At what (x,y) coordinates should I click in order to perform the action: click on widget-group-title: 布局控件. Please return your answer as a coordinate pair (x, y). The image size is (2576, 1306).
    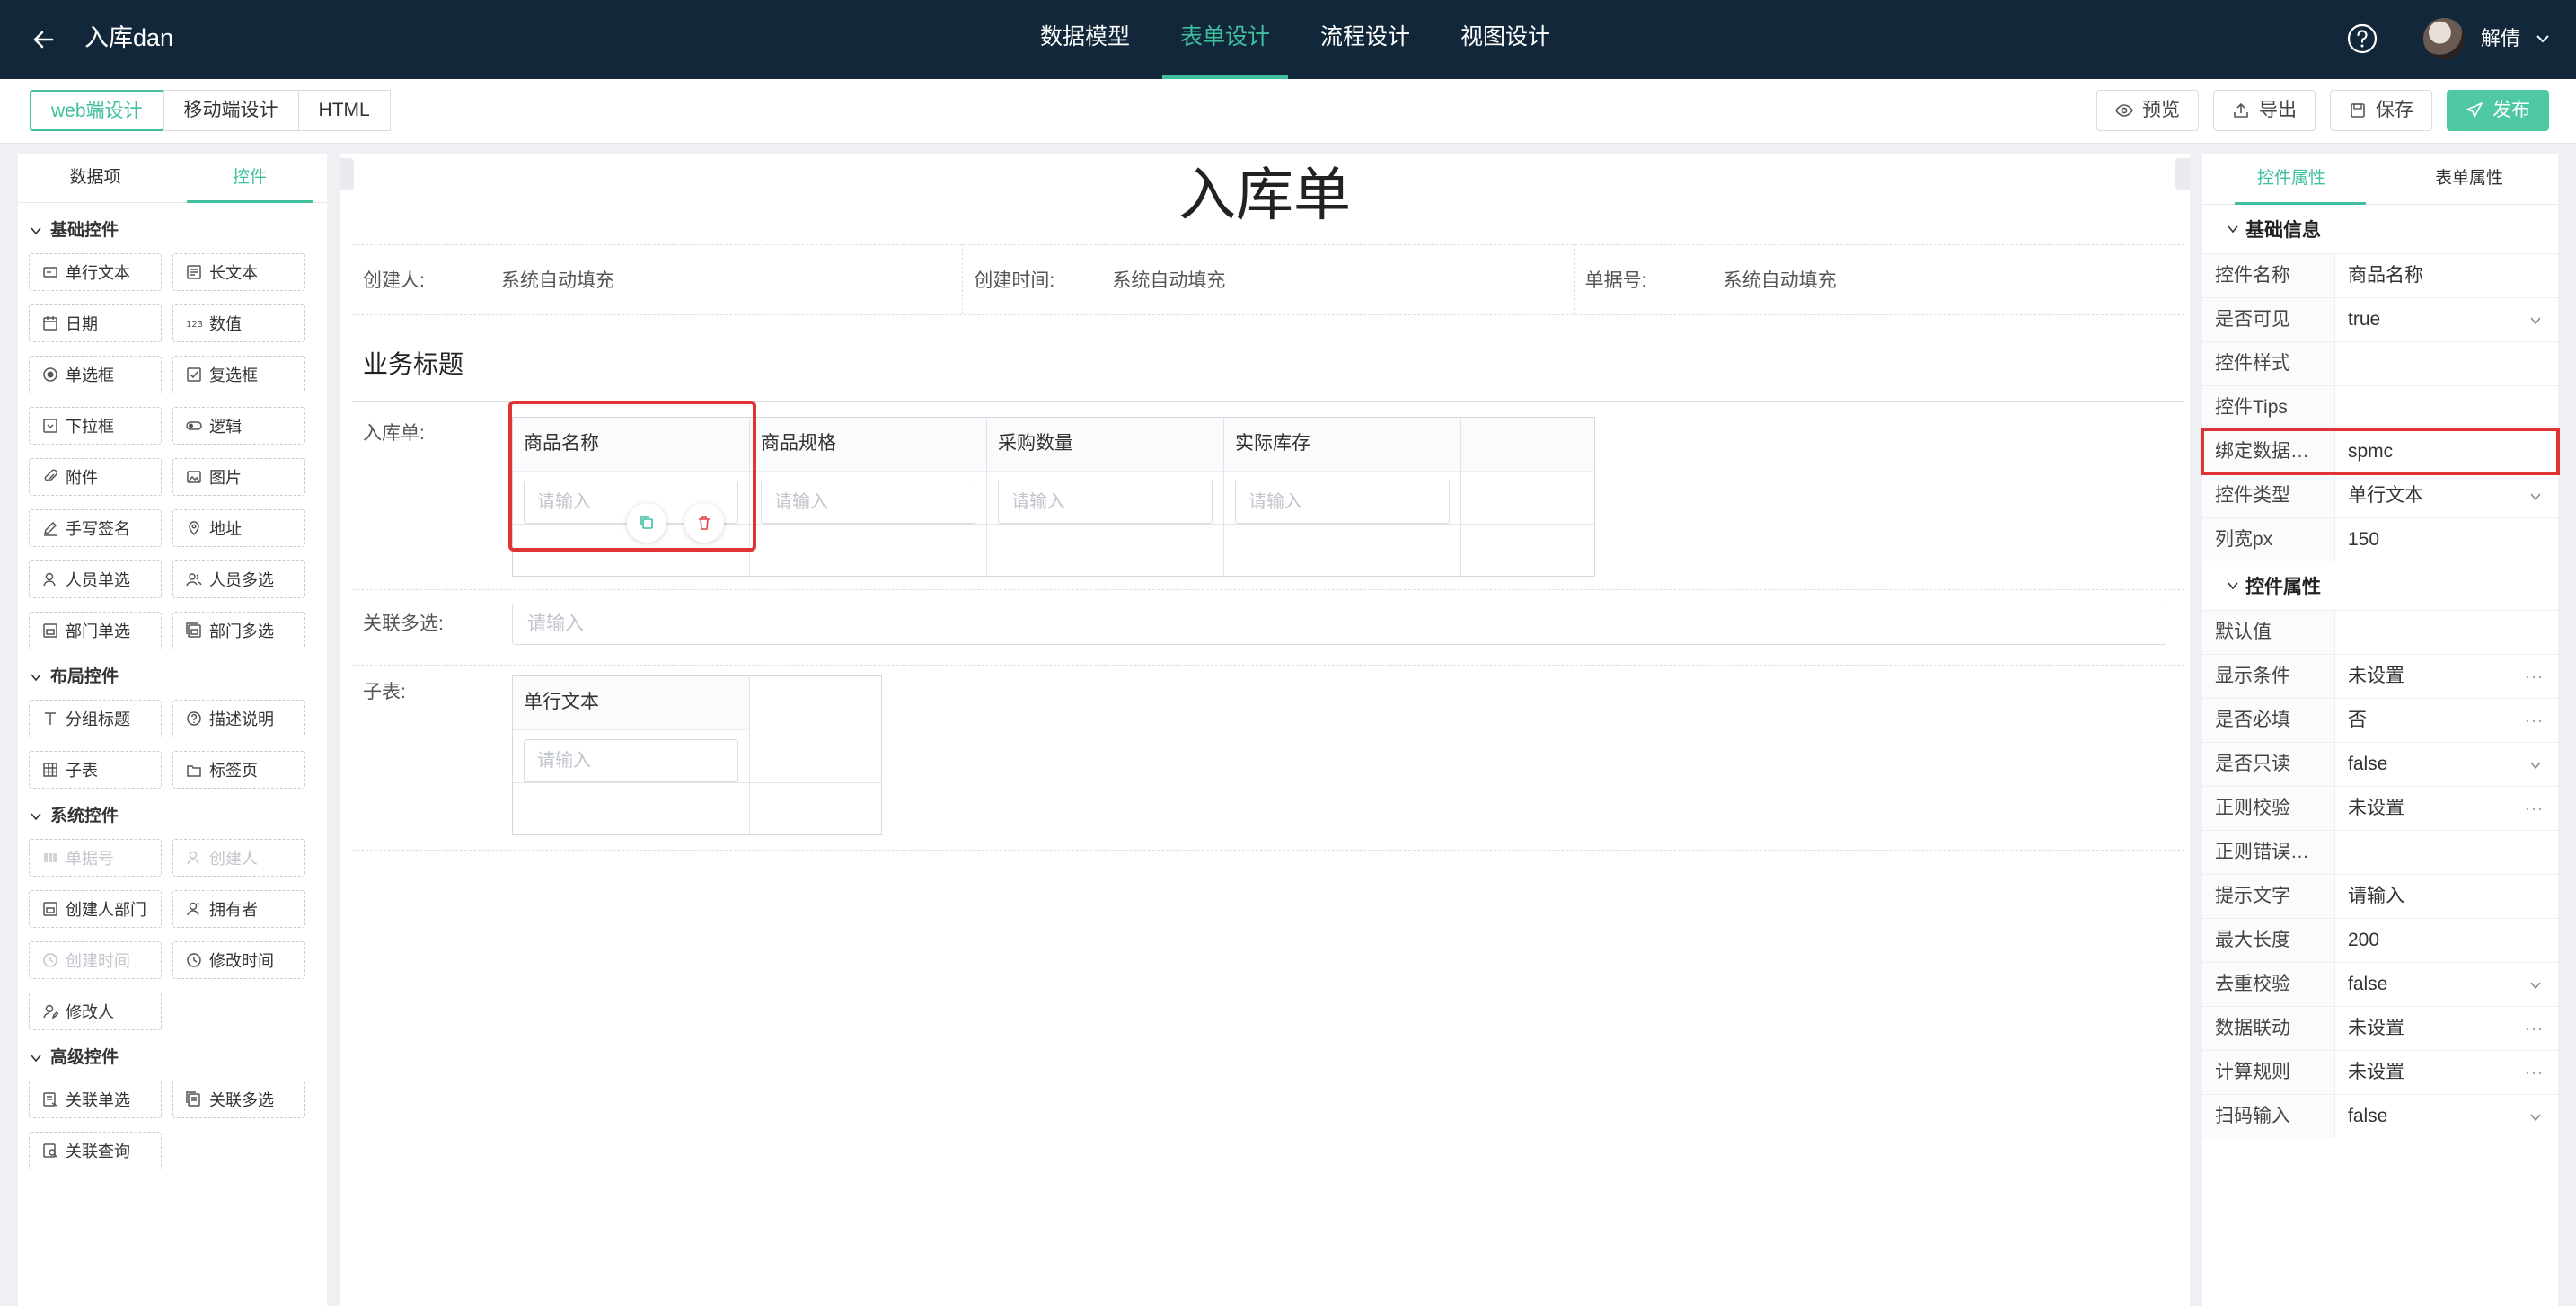
    Looking at the image, I should click on (172, 677).